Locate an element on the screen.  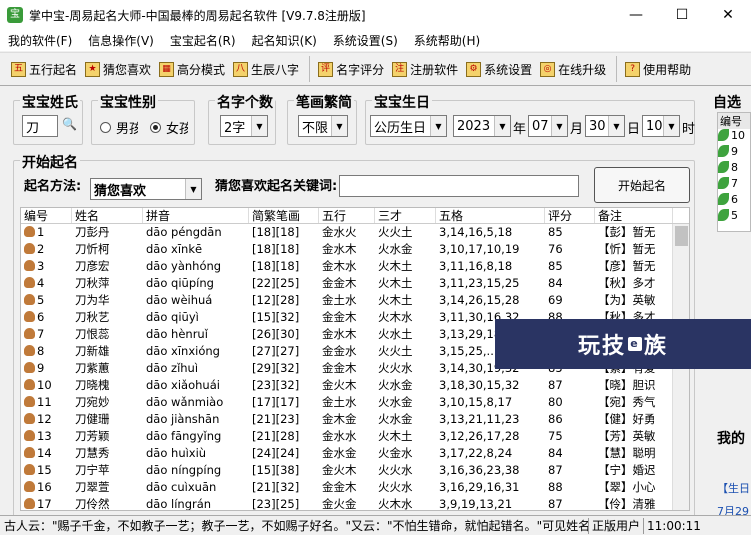
table-cell: dāo língrán is located at coordinates (196, 503).